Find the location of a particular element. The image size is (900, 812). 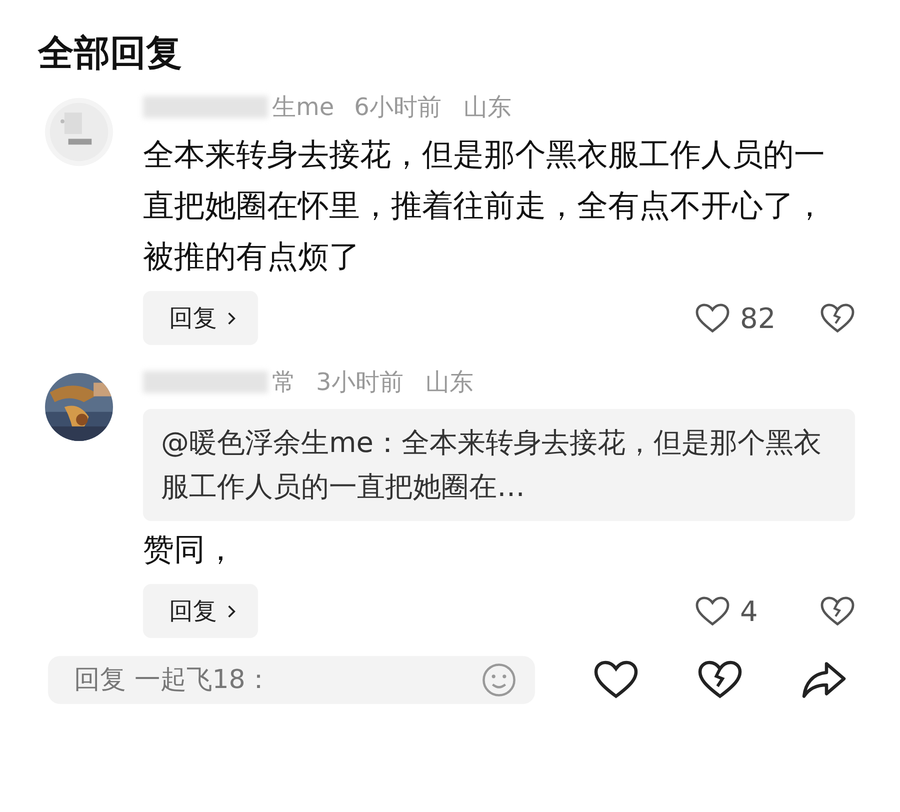

like-count: 82 is located at coordinates (758, 318).